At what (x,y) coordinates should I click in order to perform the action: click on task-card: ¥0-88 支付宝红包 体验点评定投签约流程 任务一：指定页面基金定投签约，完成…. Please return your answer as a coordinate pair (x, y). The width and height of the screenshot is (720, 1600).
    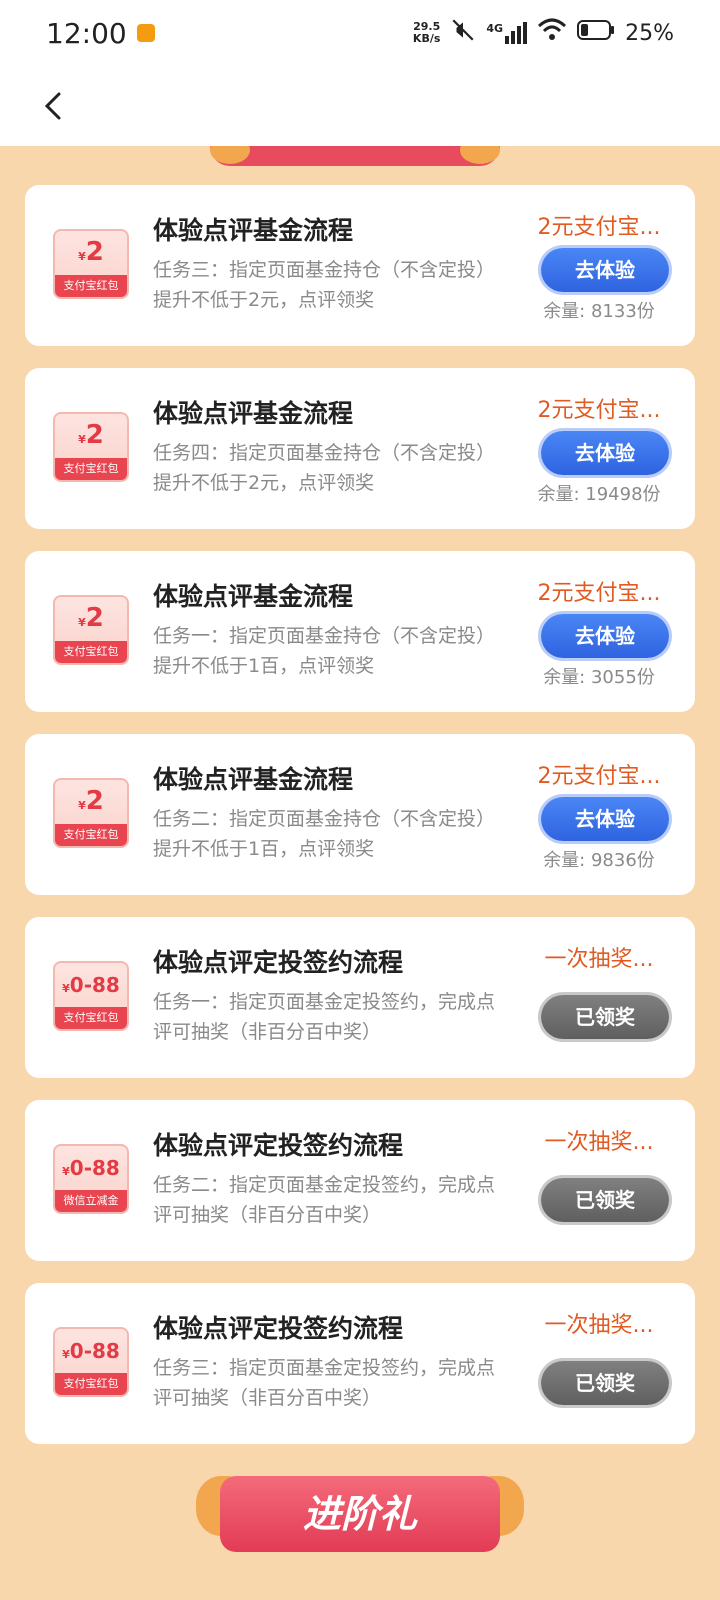
    Looking at the image, I should click on (360, 997).